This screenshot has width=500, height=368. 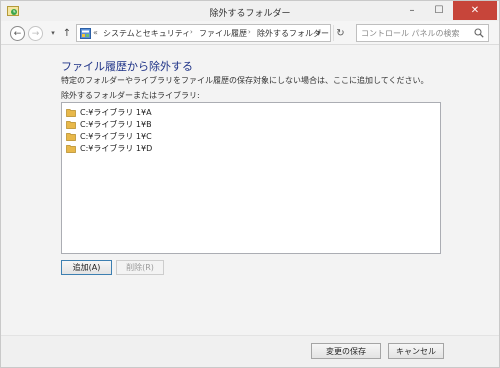 What do you see at coordinates (116, 124) in the screenshot?
I see `list-item-label: C:¥ライブラリ 1¥B` at bounding box center [116, 124].